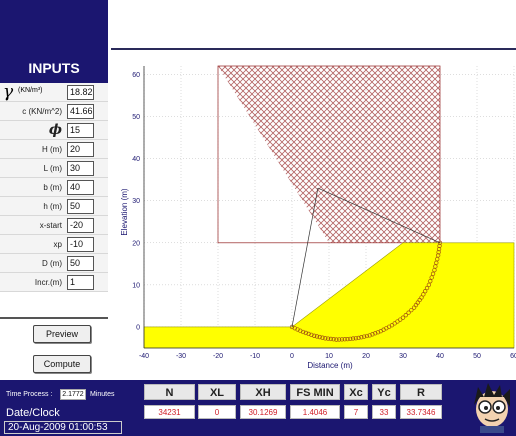 The width and height of the screenshot is (516, 436). Describe the element at coordinates (8, 92) in the screenshot. I see `gamma-symbol-icon: γ` at that location.